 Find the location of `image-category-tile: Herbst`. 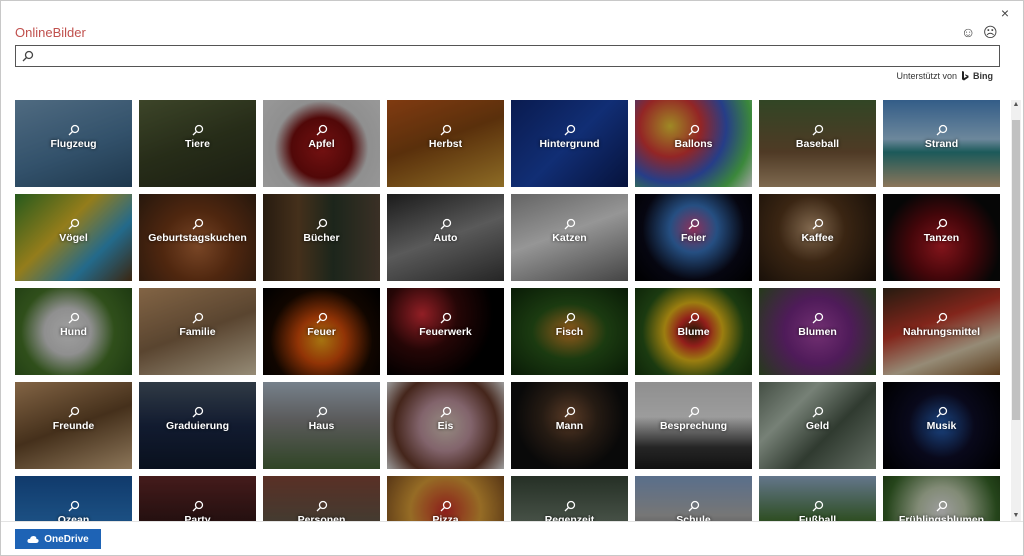

image-category-tile: Herbst is located at coordinates (445, 143).